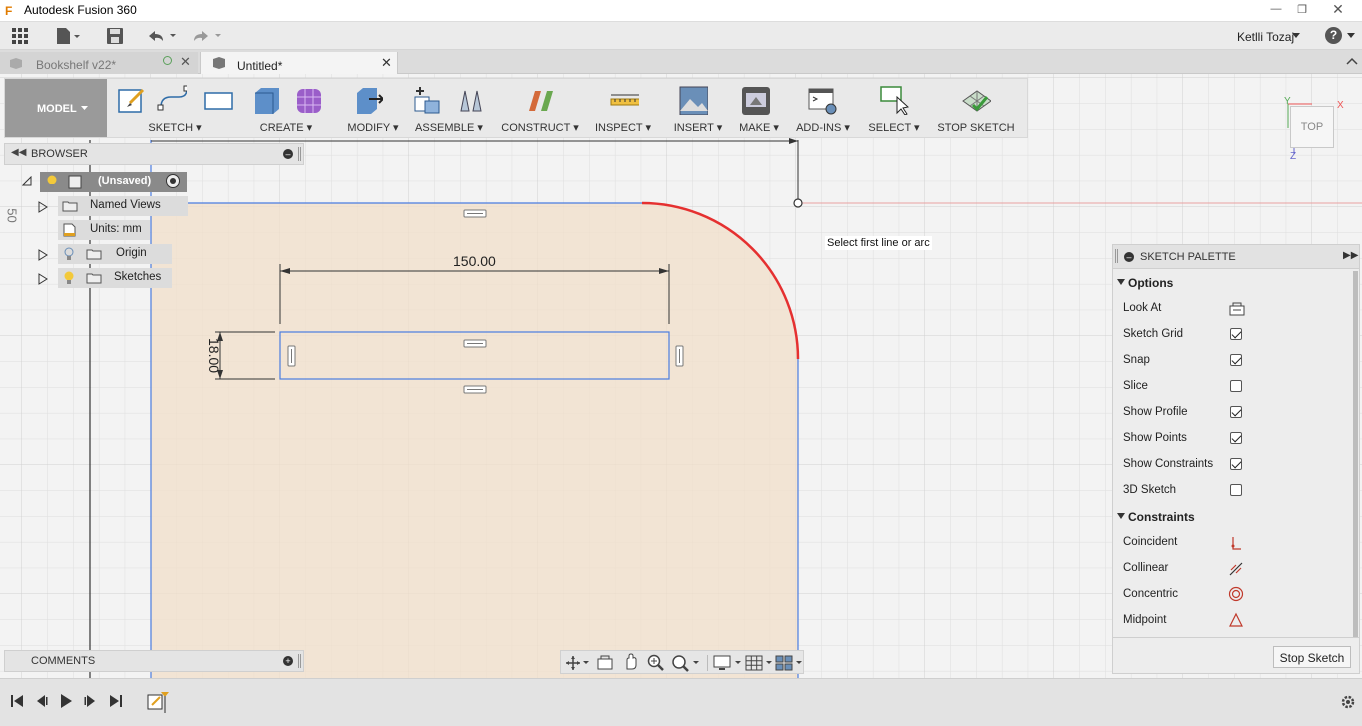  What do you see at coordinates (1236, 490) in the screenshot?
I see `3d-sketch-checkbox` at bounding box center [1236, 490].